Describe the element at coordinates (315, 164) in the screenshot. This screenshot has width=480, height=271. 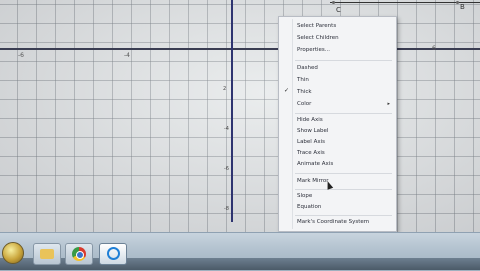
I see `menu-item-animate-axis: Animate Axis` at that location.